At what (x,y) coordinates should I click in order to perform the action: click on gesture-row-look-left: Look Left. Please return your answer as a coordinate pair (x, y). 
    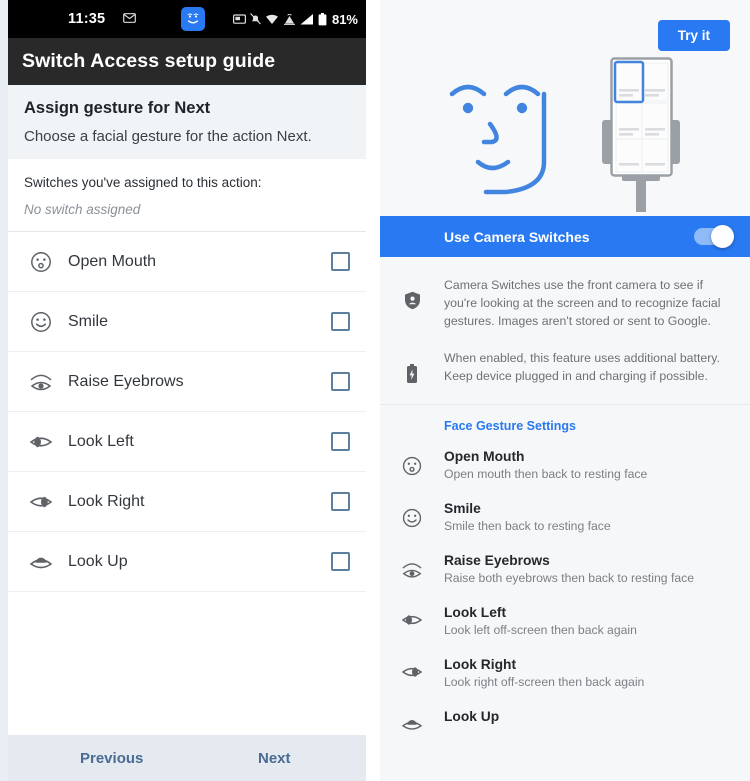
    Looking at the image, I should click on (187, 442).